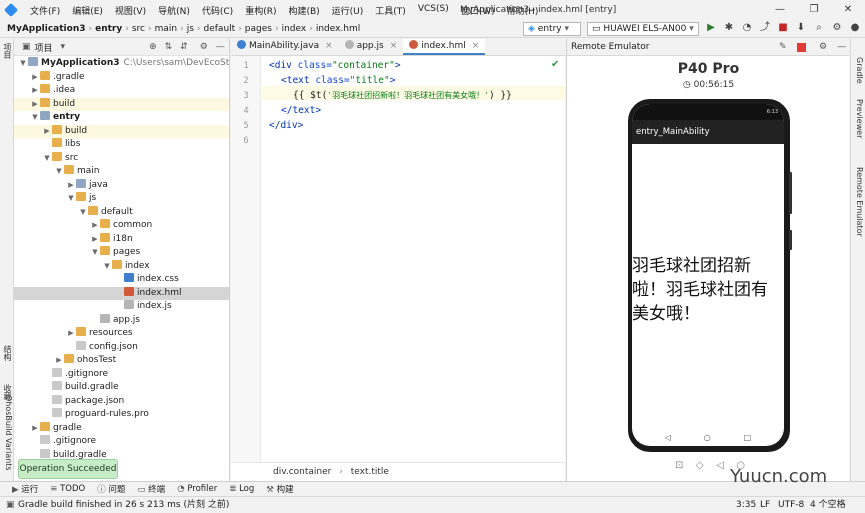 The image size is (865, 513). Describe the element at coordinates (729, 28) in the screenshot. I see `debug-icon: ✱` at that location.